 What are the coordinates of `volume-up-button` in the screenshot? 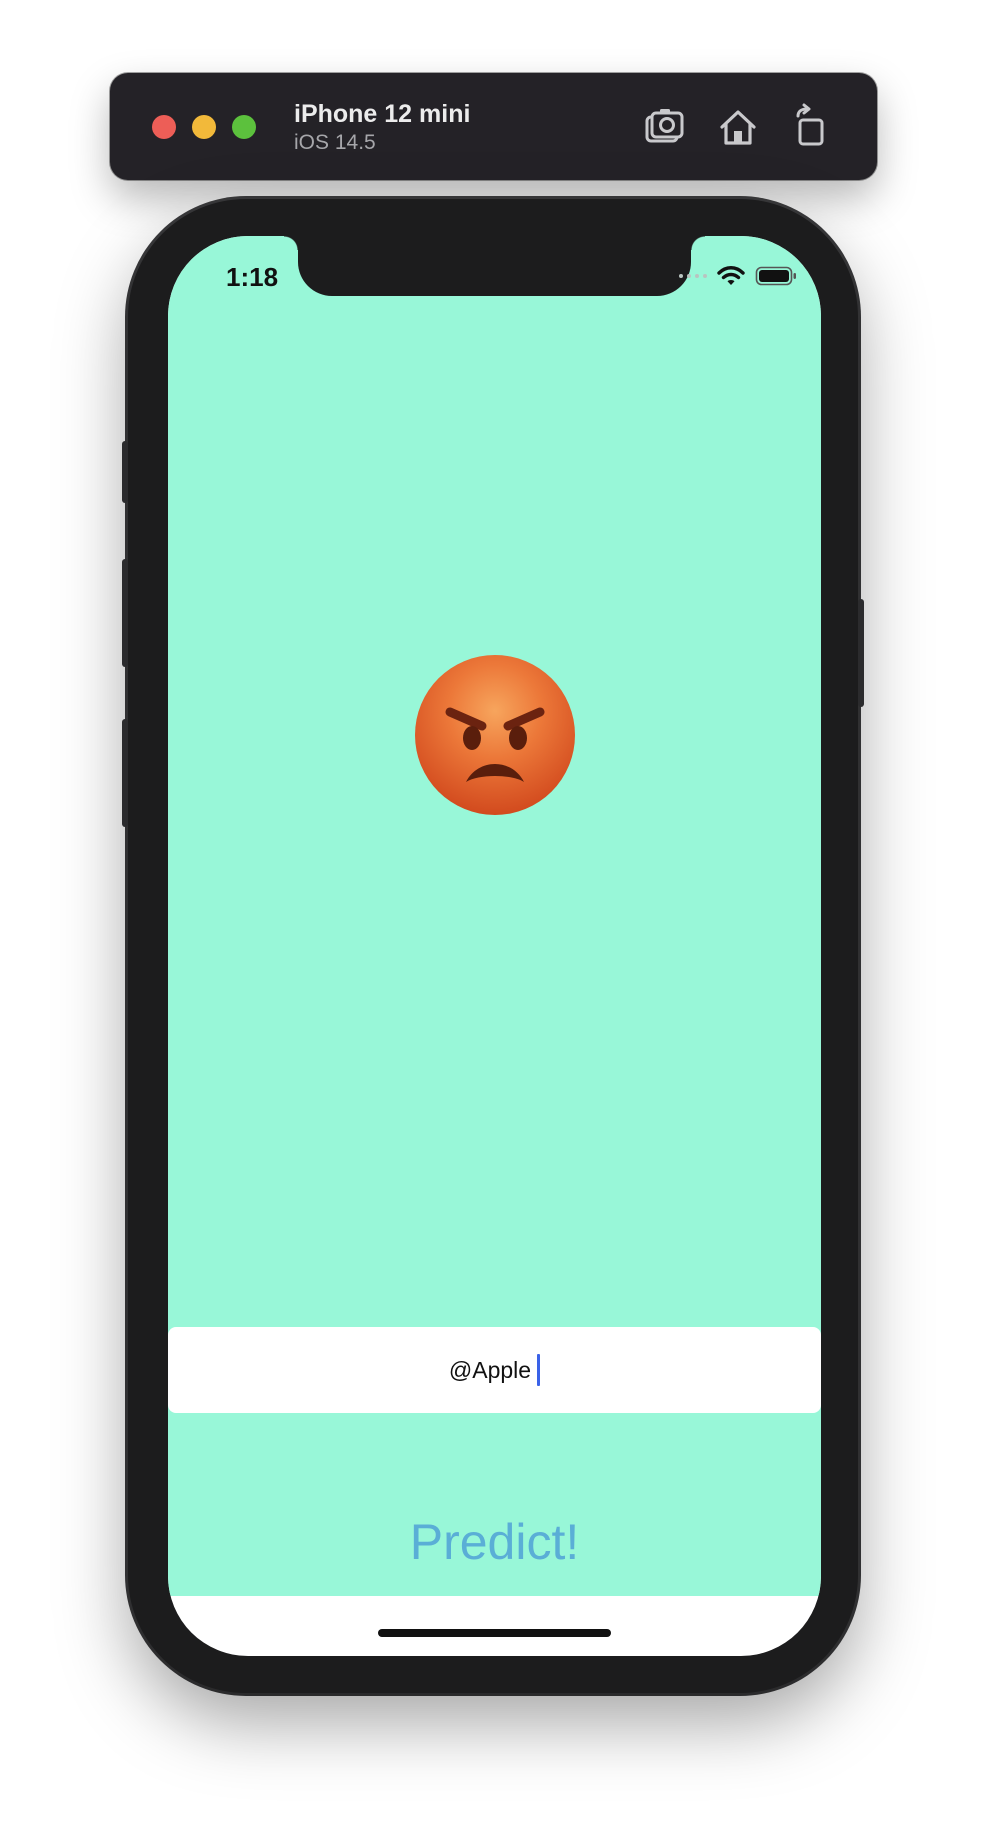 It's located at (125, 613).